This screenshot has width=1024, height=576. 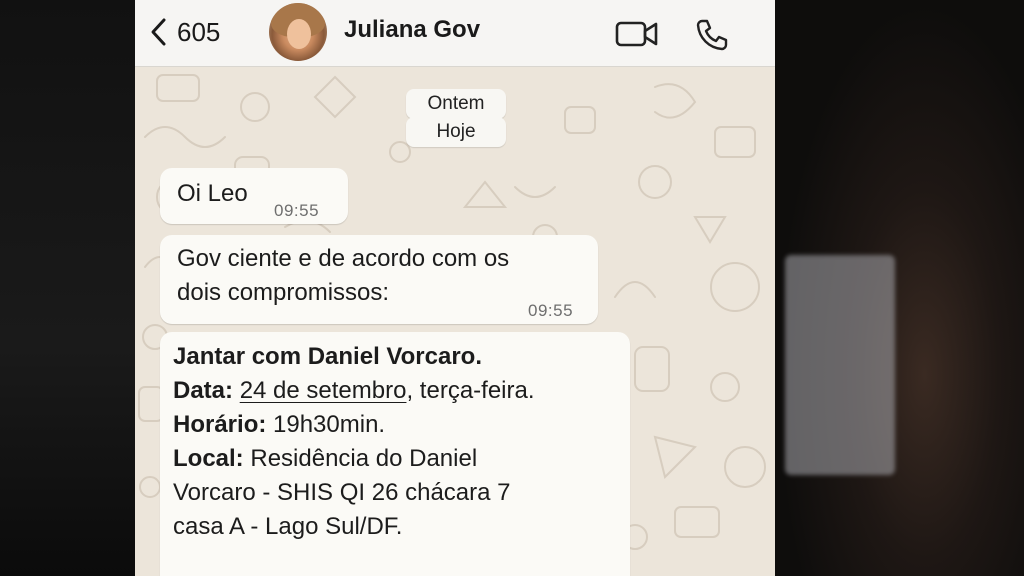 What do you see at coordinates (456, 104) in the screenshot?
I see `date-label-ontem: Ontem` at bounding box center [456, 104].